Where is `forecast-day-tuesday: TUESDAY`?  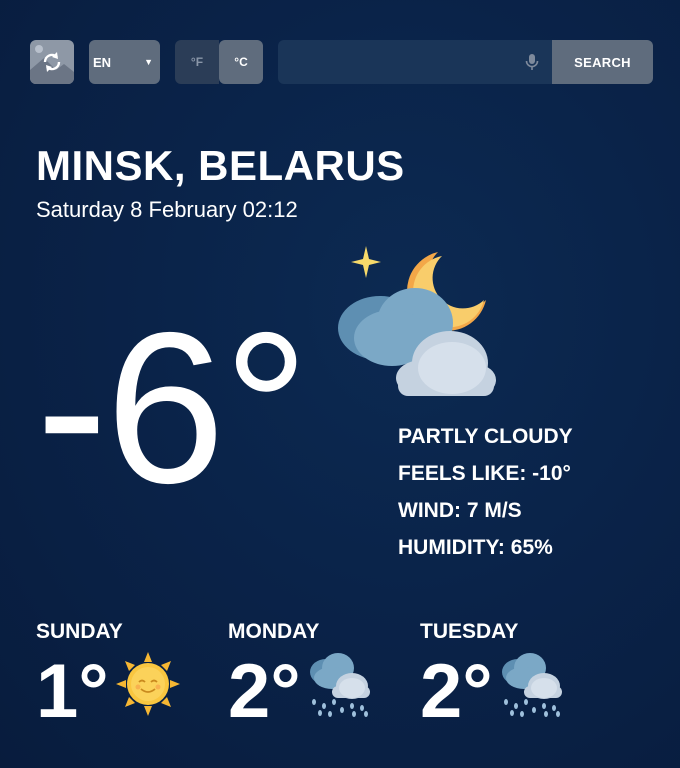 forecast-day-tuesday: TUESDAY is located at coordinates (469, 631).